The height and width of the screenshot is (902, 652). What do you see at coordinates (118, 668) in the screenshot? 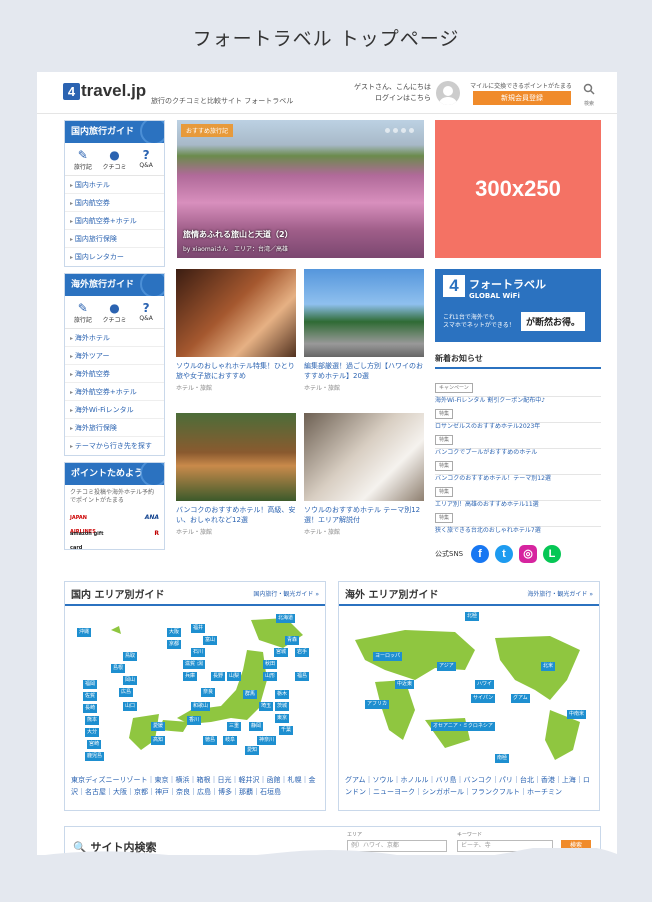
I see `area-label-33: 島根` at bounding box center [118, 668].